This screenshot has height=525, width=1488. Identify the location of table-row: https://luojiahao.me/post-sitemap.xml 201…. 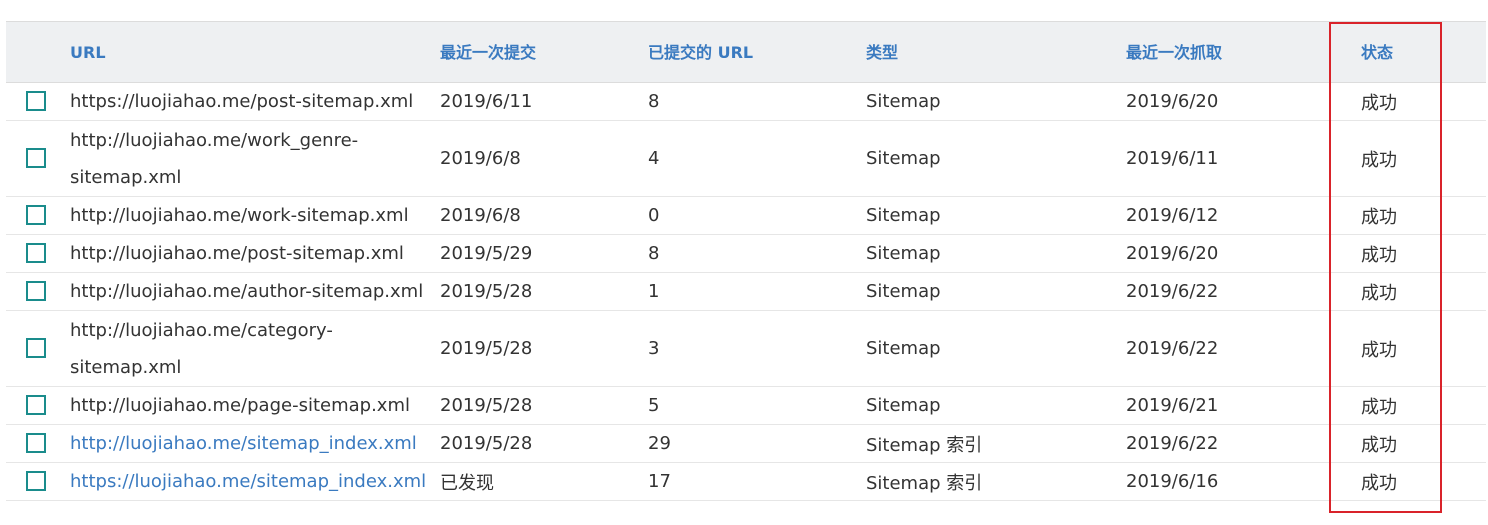
(746, 102).